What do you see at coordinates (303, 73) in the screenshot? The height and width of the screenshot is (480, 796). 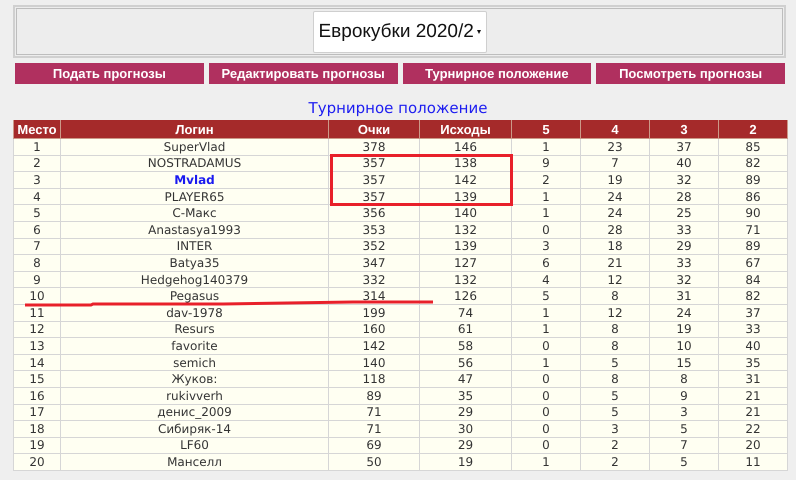 I see `nav-button: Редактировать прогнозы` at bounding box center [303, 73].